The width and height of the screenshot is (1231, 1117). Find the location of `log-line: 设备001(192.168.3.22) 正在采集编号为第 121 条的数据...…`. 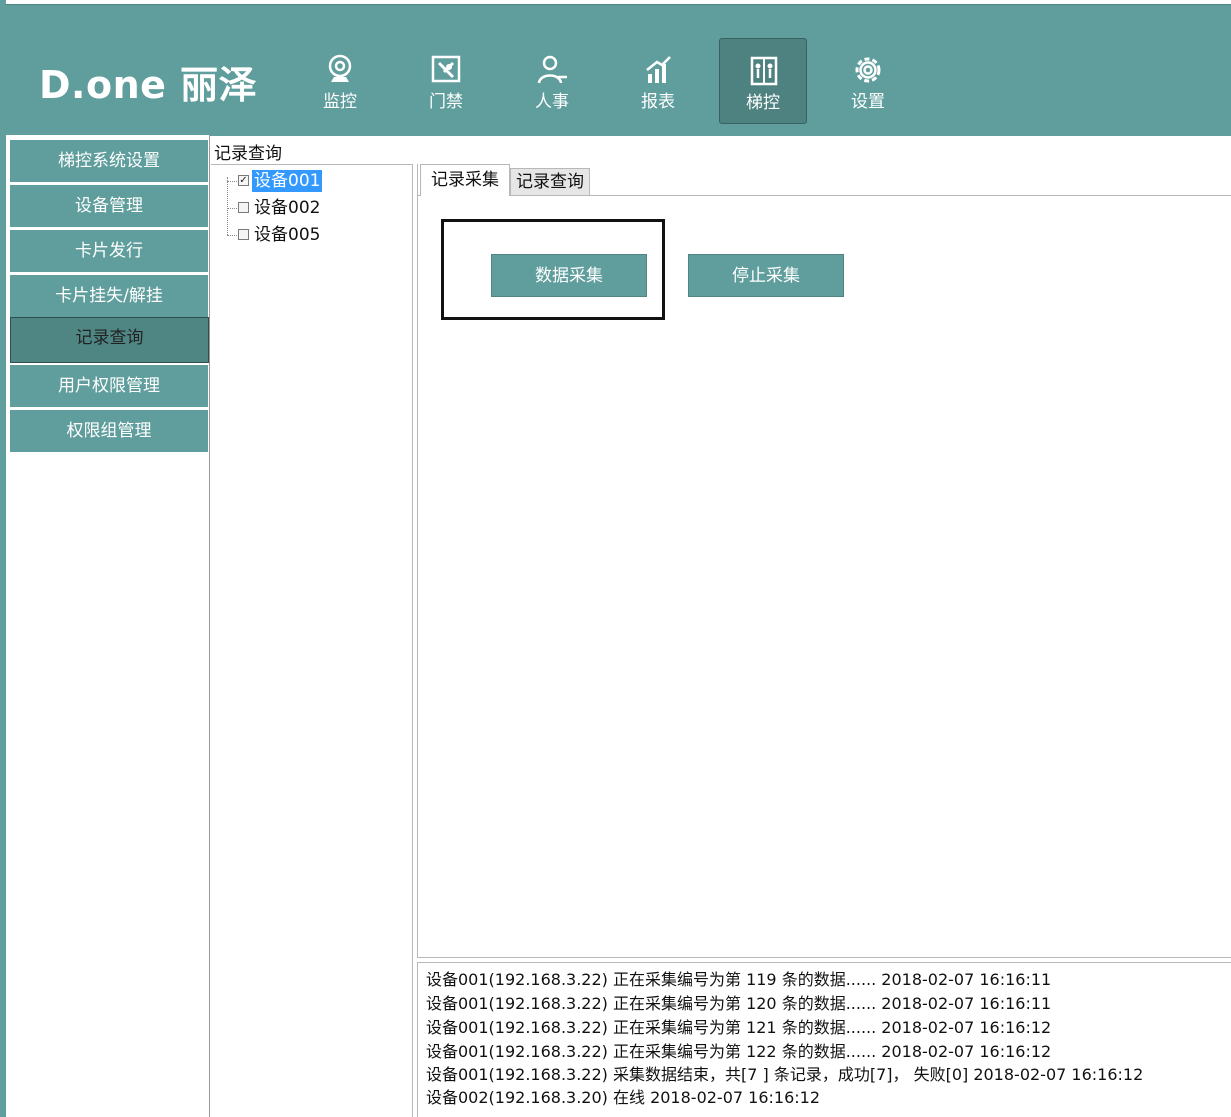

log-line: 设备001(192.168.3.22) 正在采集编号为第 121 条的数据...… is located at coordinates (739, 1027).